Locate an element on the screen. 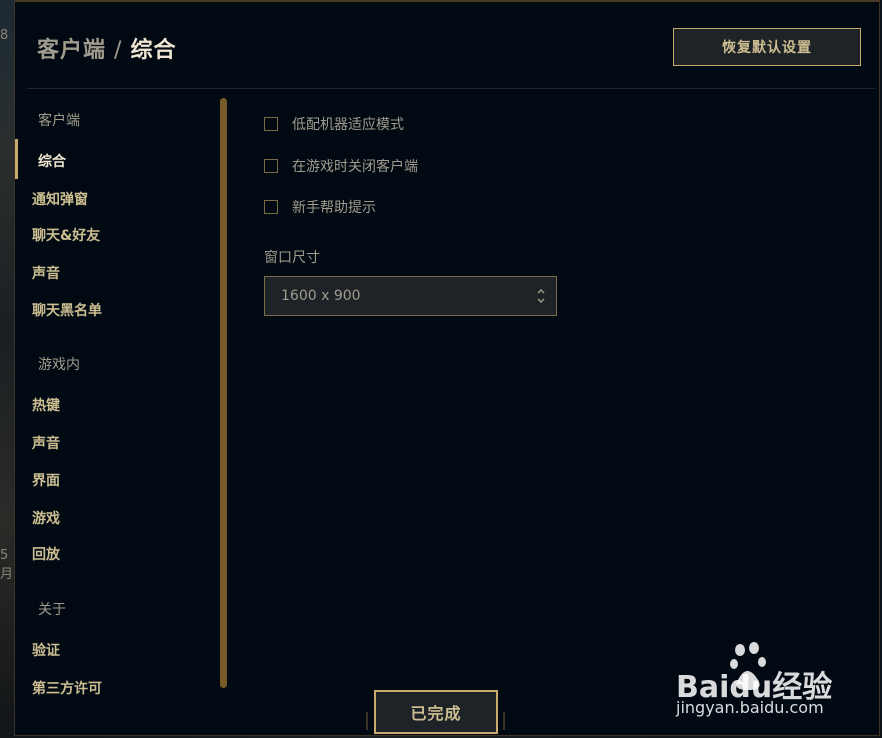  baidu-watermark: Baidu经验 jingyan.baidu.com is located at coordinates (756, 682).